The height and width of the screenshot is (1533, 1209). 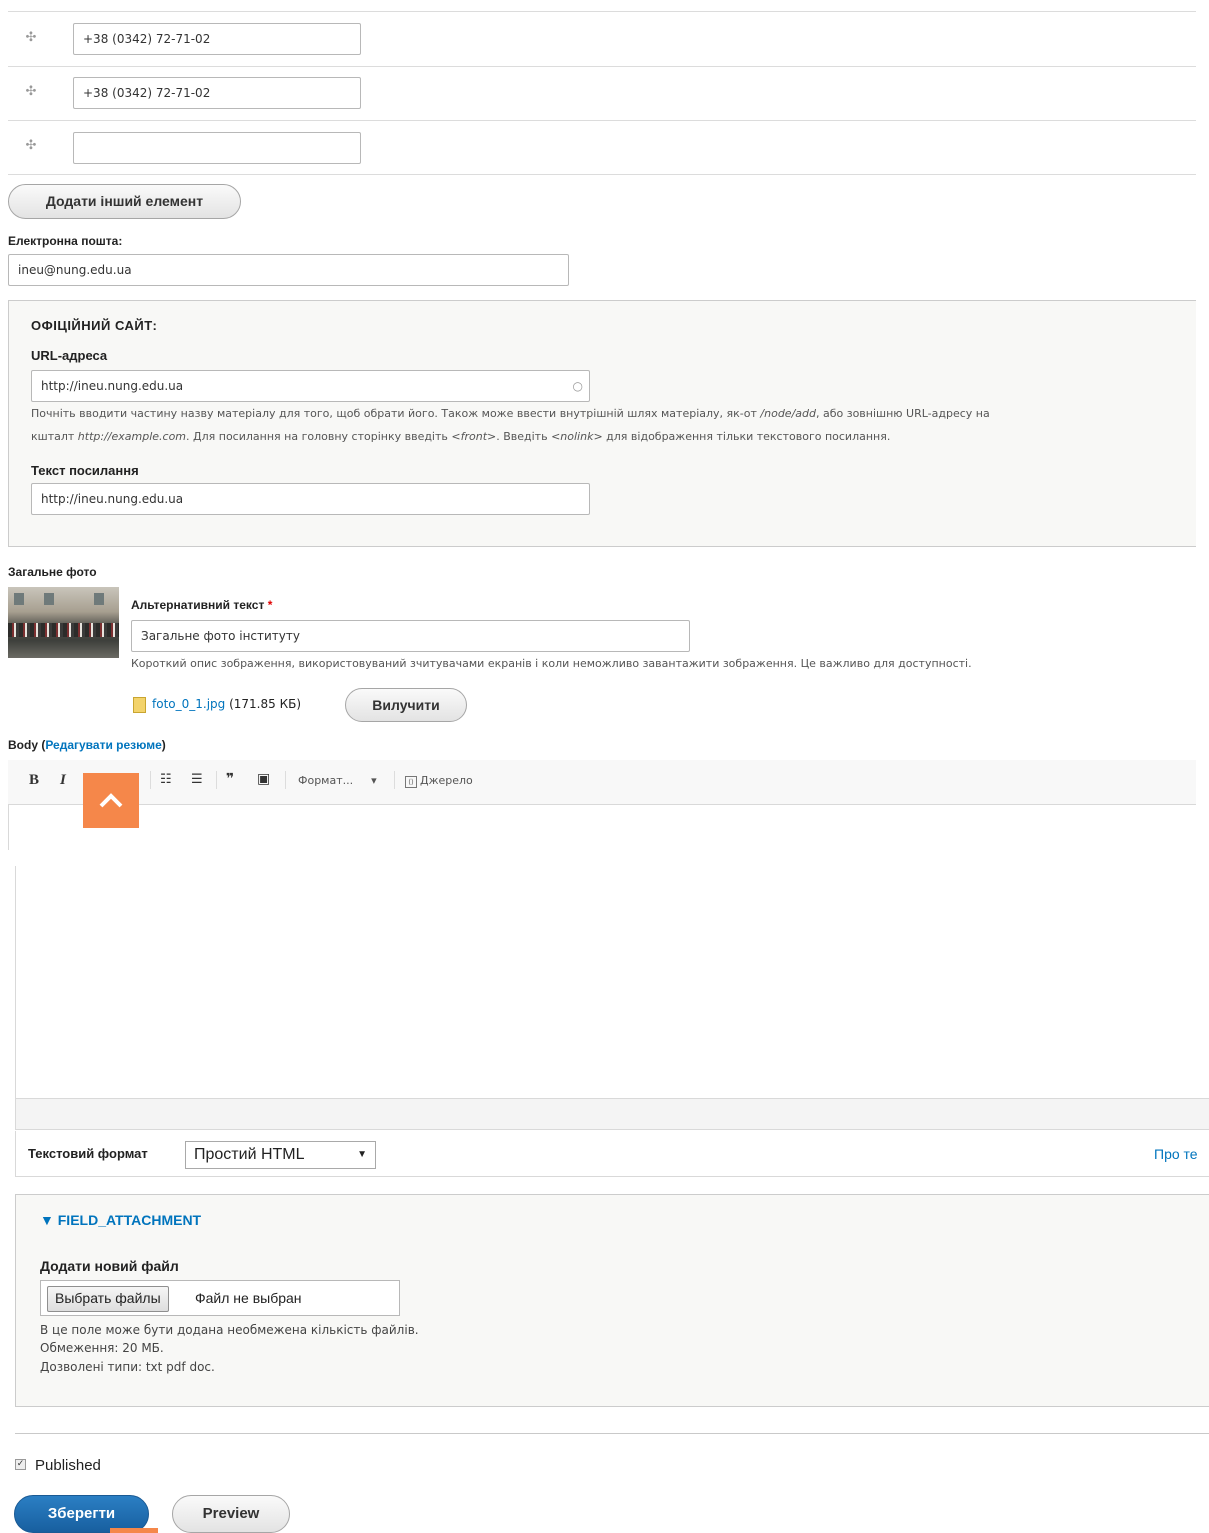 I want to click on chevron-up-icon, so click(x=111, y=800).